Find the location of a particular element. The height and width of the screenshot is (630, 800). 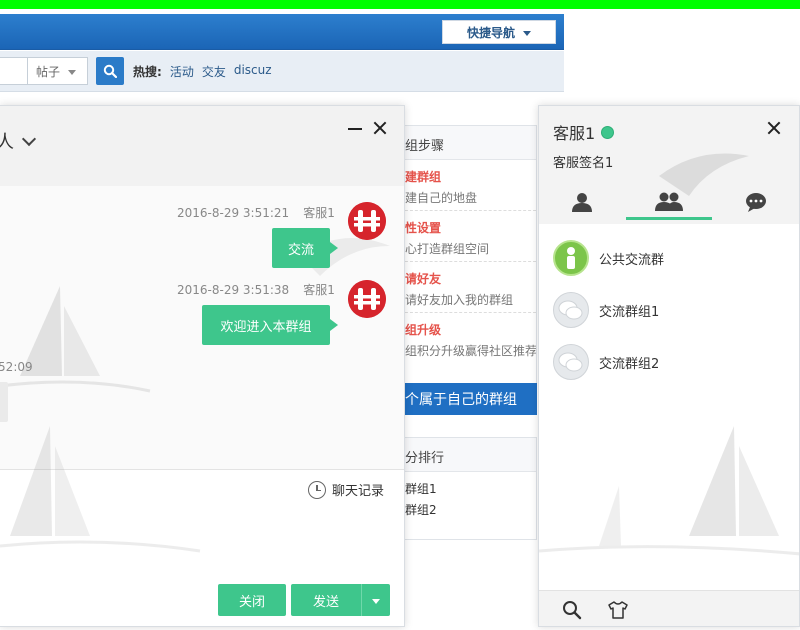

send-button: 发送 is located at coordinates (326, 600).